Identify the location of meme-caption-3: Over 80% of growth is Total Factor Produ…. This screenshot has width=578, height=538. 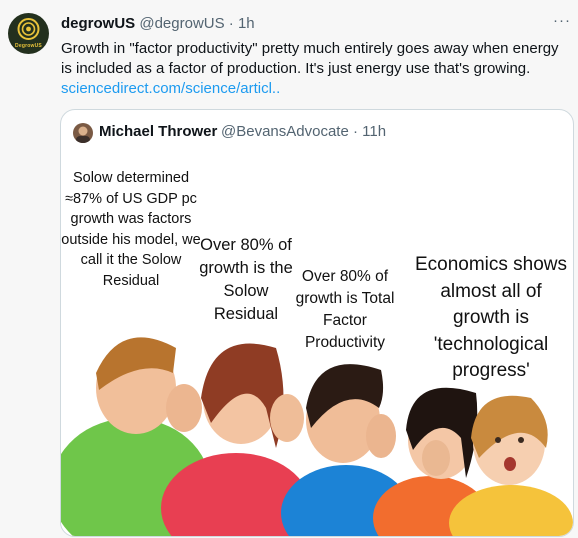
(345, 309).